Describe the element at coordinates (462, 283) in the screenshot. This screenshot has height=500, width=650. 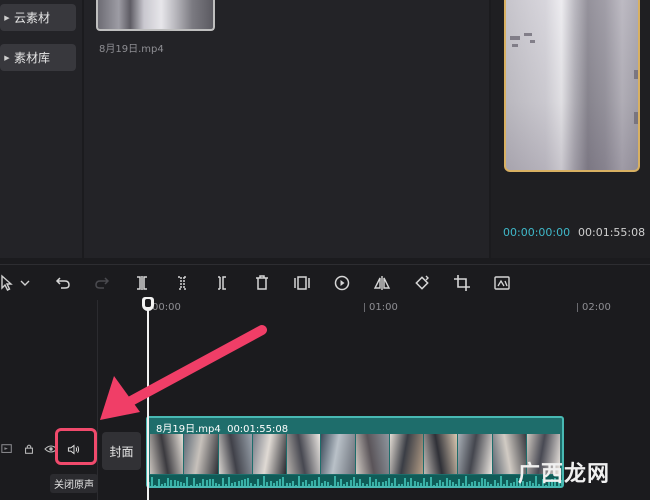
I see `crop-icon` at that location.